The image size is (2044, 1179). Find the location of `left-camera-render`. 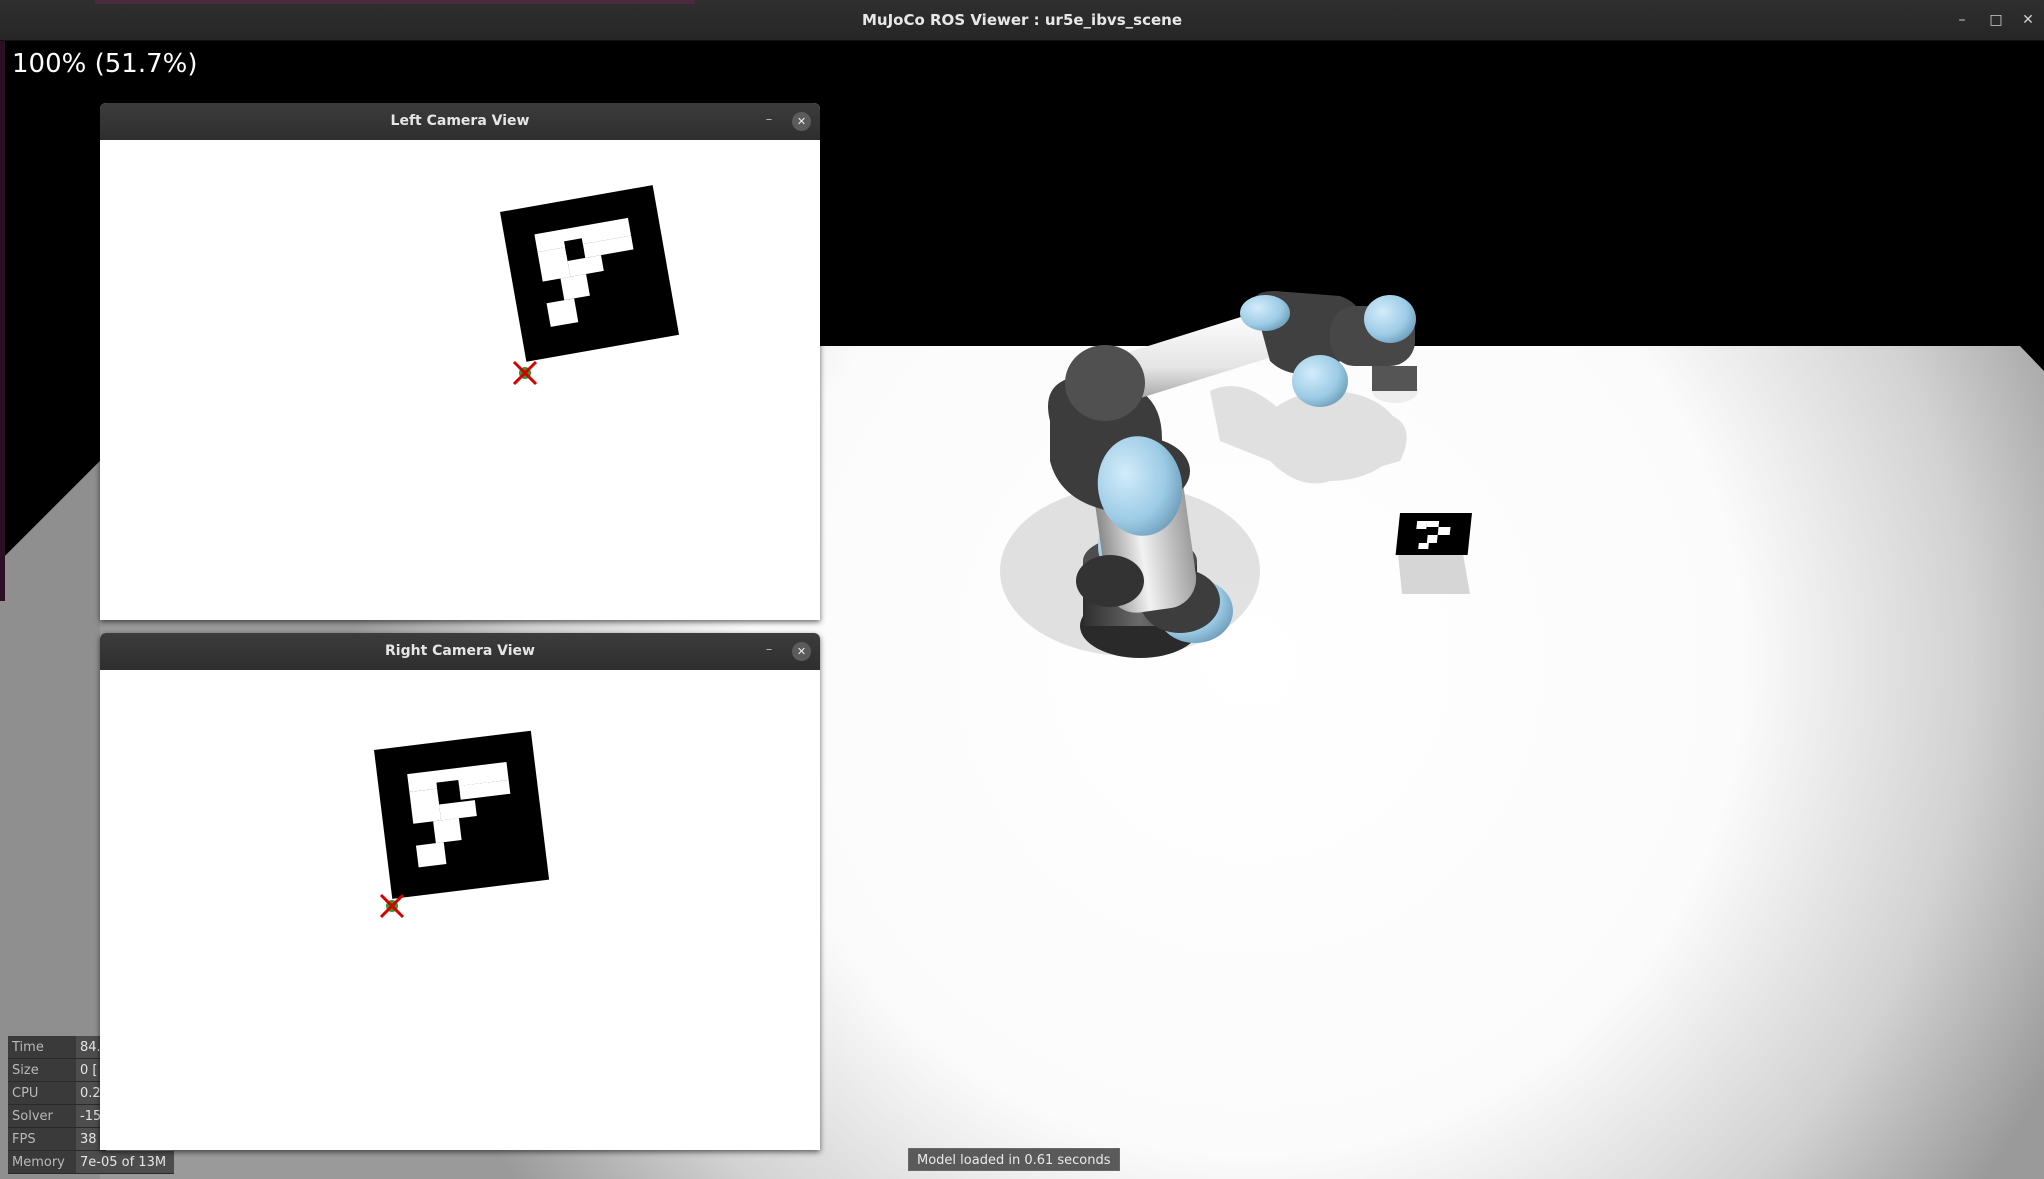

left-camera-render is located at coordinates (590, 285).